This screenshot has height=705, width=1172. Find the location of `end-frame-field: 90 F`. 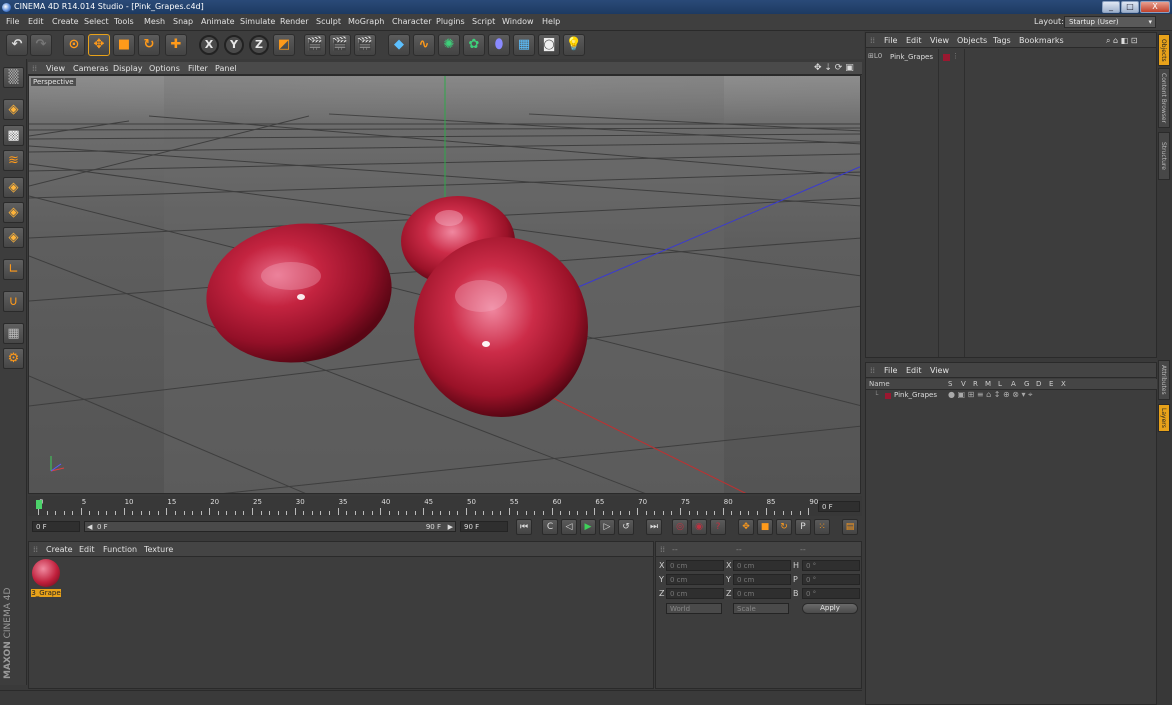

end-frame-field: 90 F is located at coordinates (484, 526).